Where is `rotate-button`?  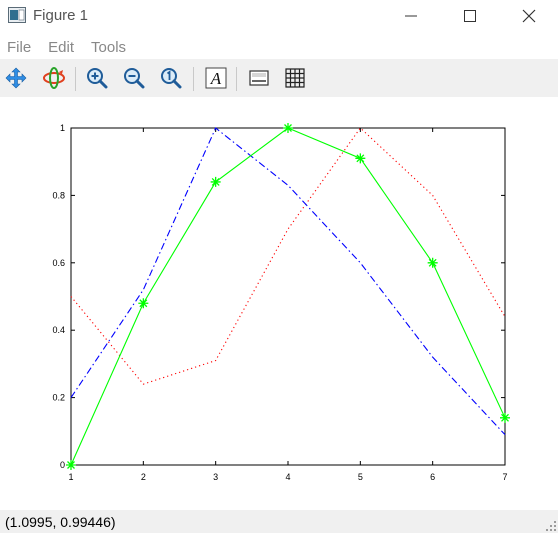 rotate-button is located at coordinates (54, 78).